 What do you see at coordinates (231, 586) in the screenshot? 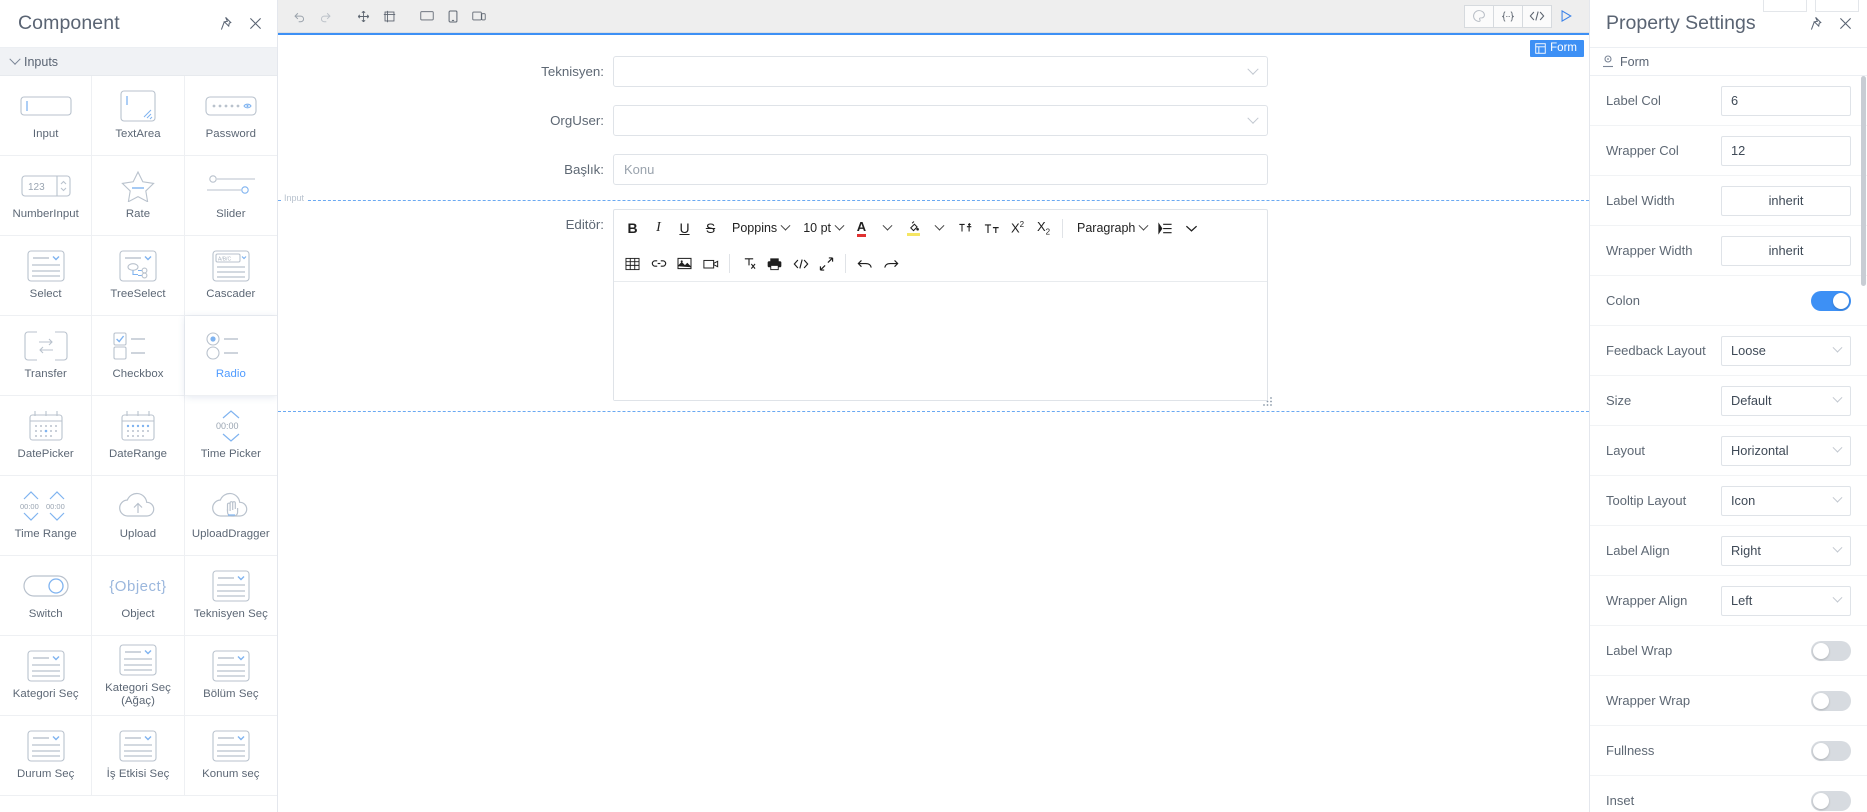
I see `select-dropdown-icon` at bounding box center [231, 586].